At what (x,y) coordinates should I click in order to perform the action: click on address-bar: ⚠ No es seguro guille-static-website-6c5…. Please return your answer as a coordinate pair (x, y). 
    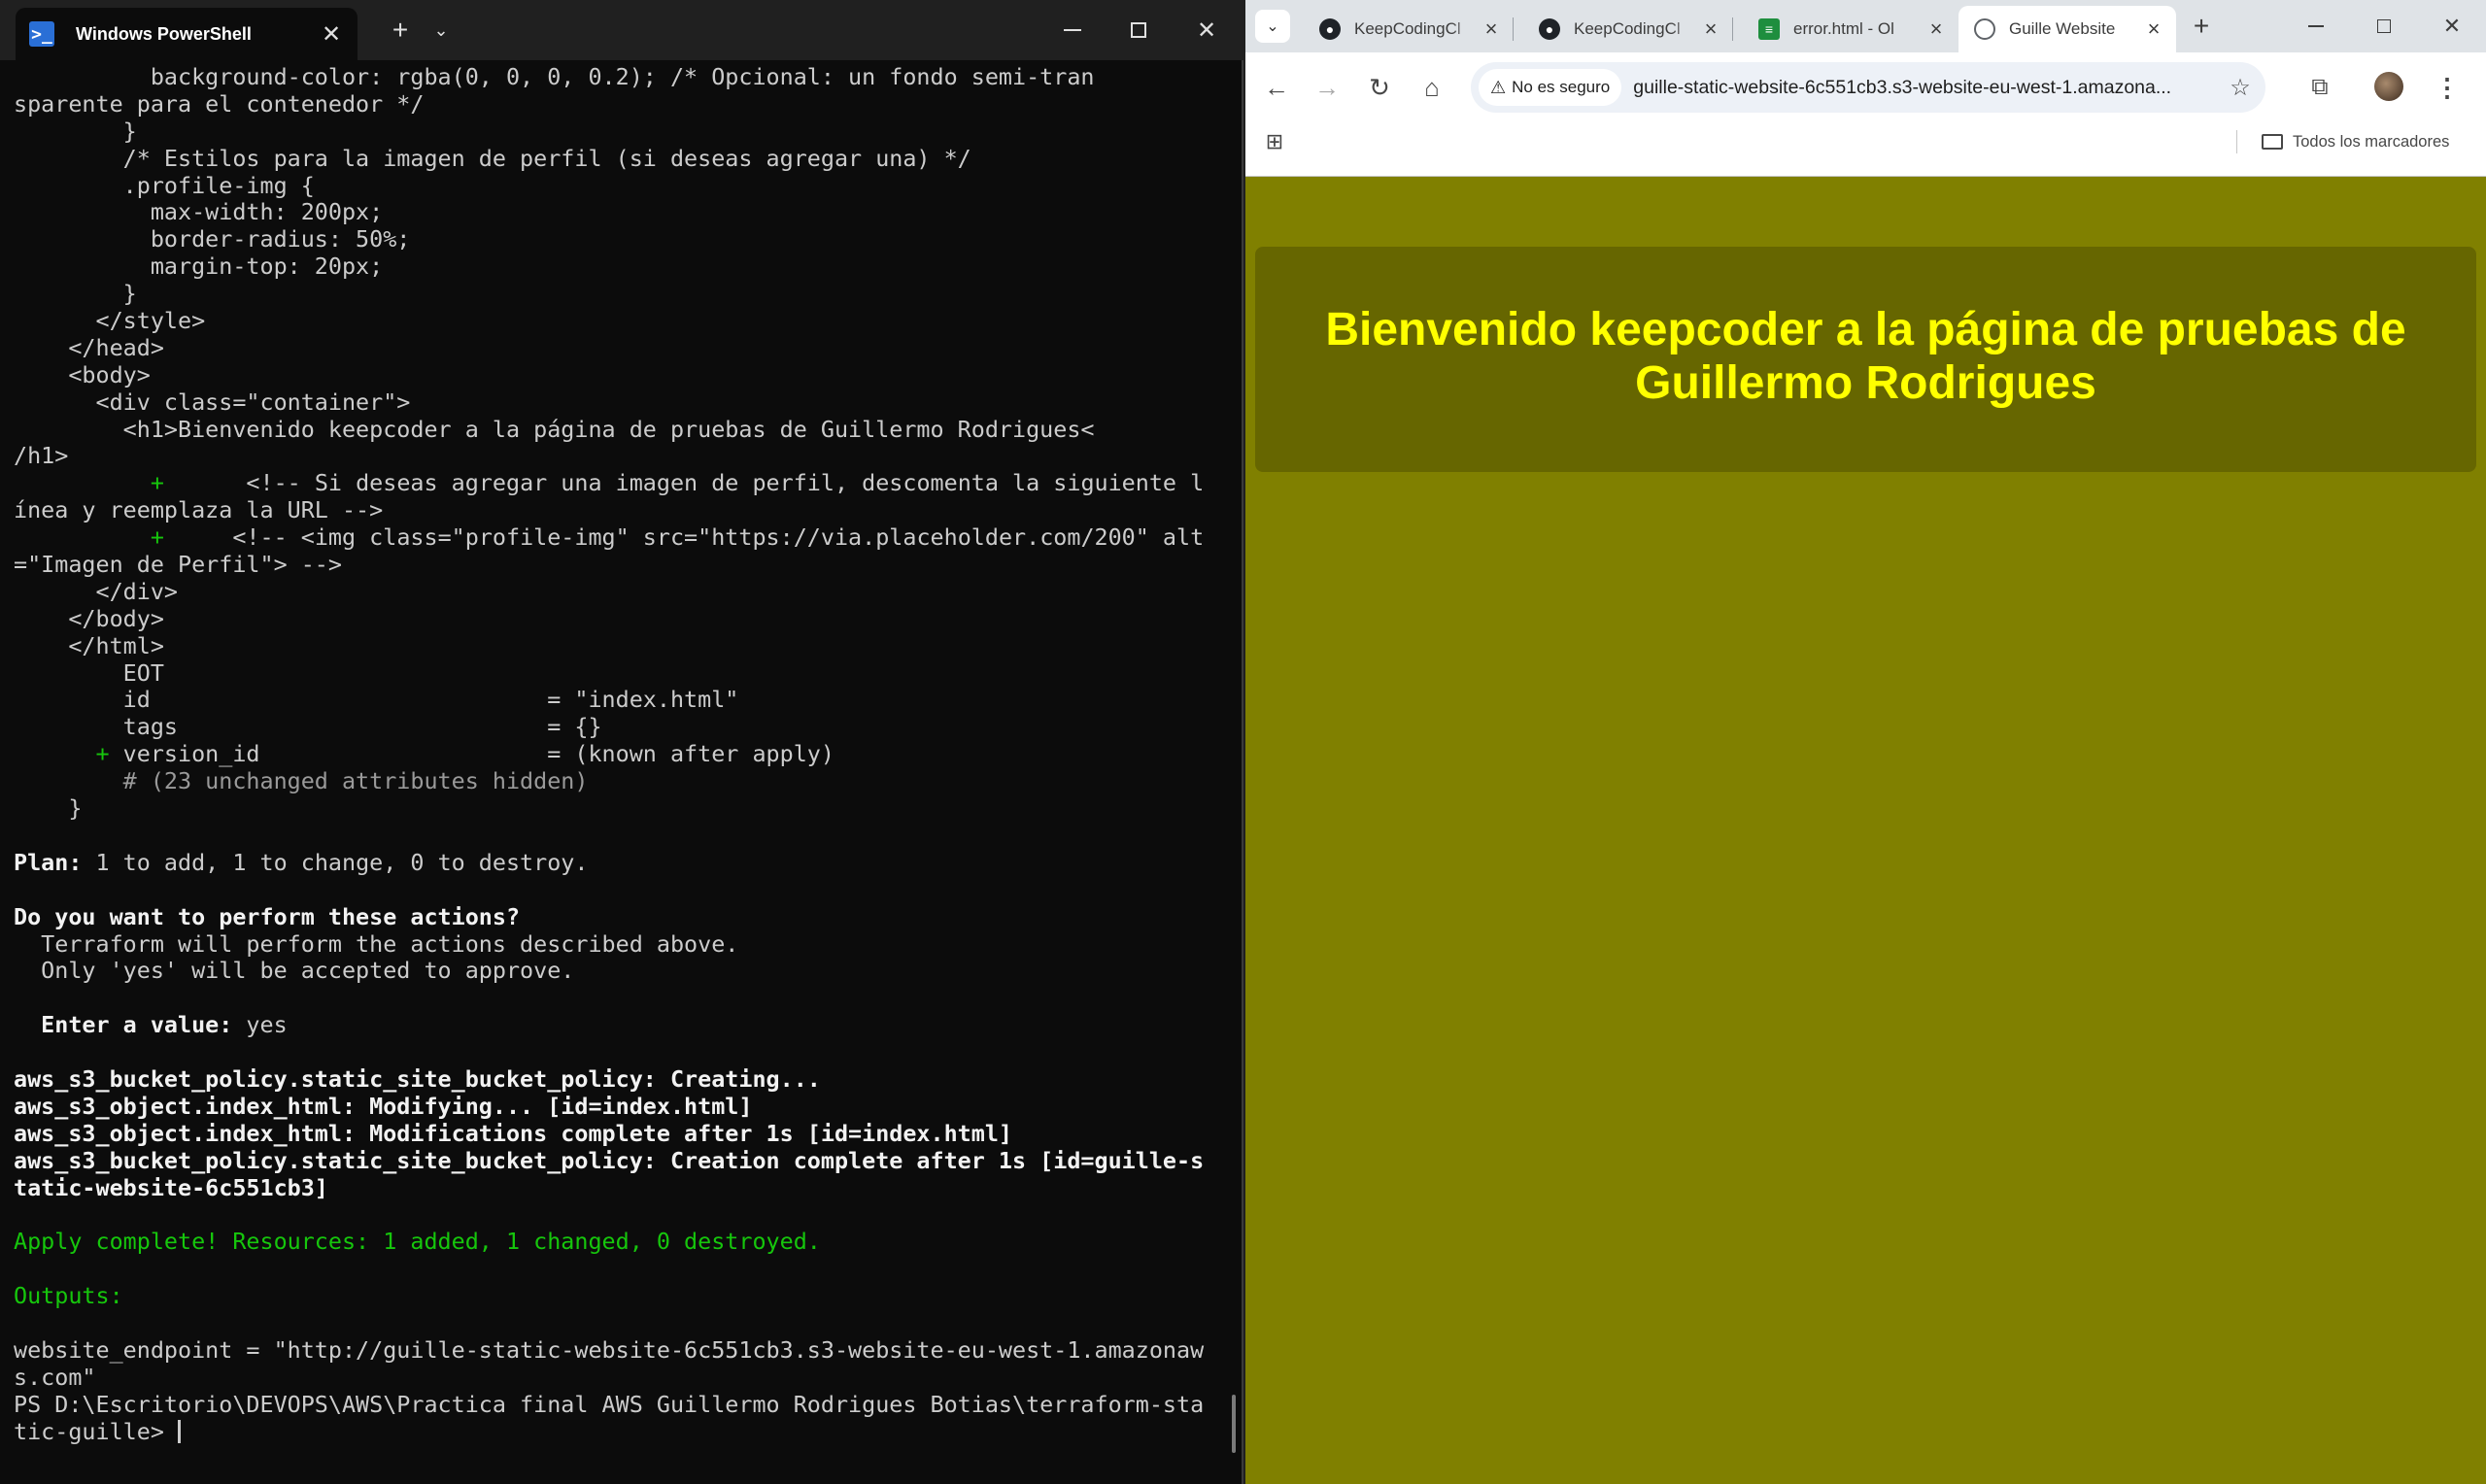
    Looking at the image, I should click on (1868, 88).